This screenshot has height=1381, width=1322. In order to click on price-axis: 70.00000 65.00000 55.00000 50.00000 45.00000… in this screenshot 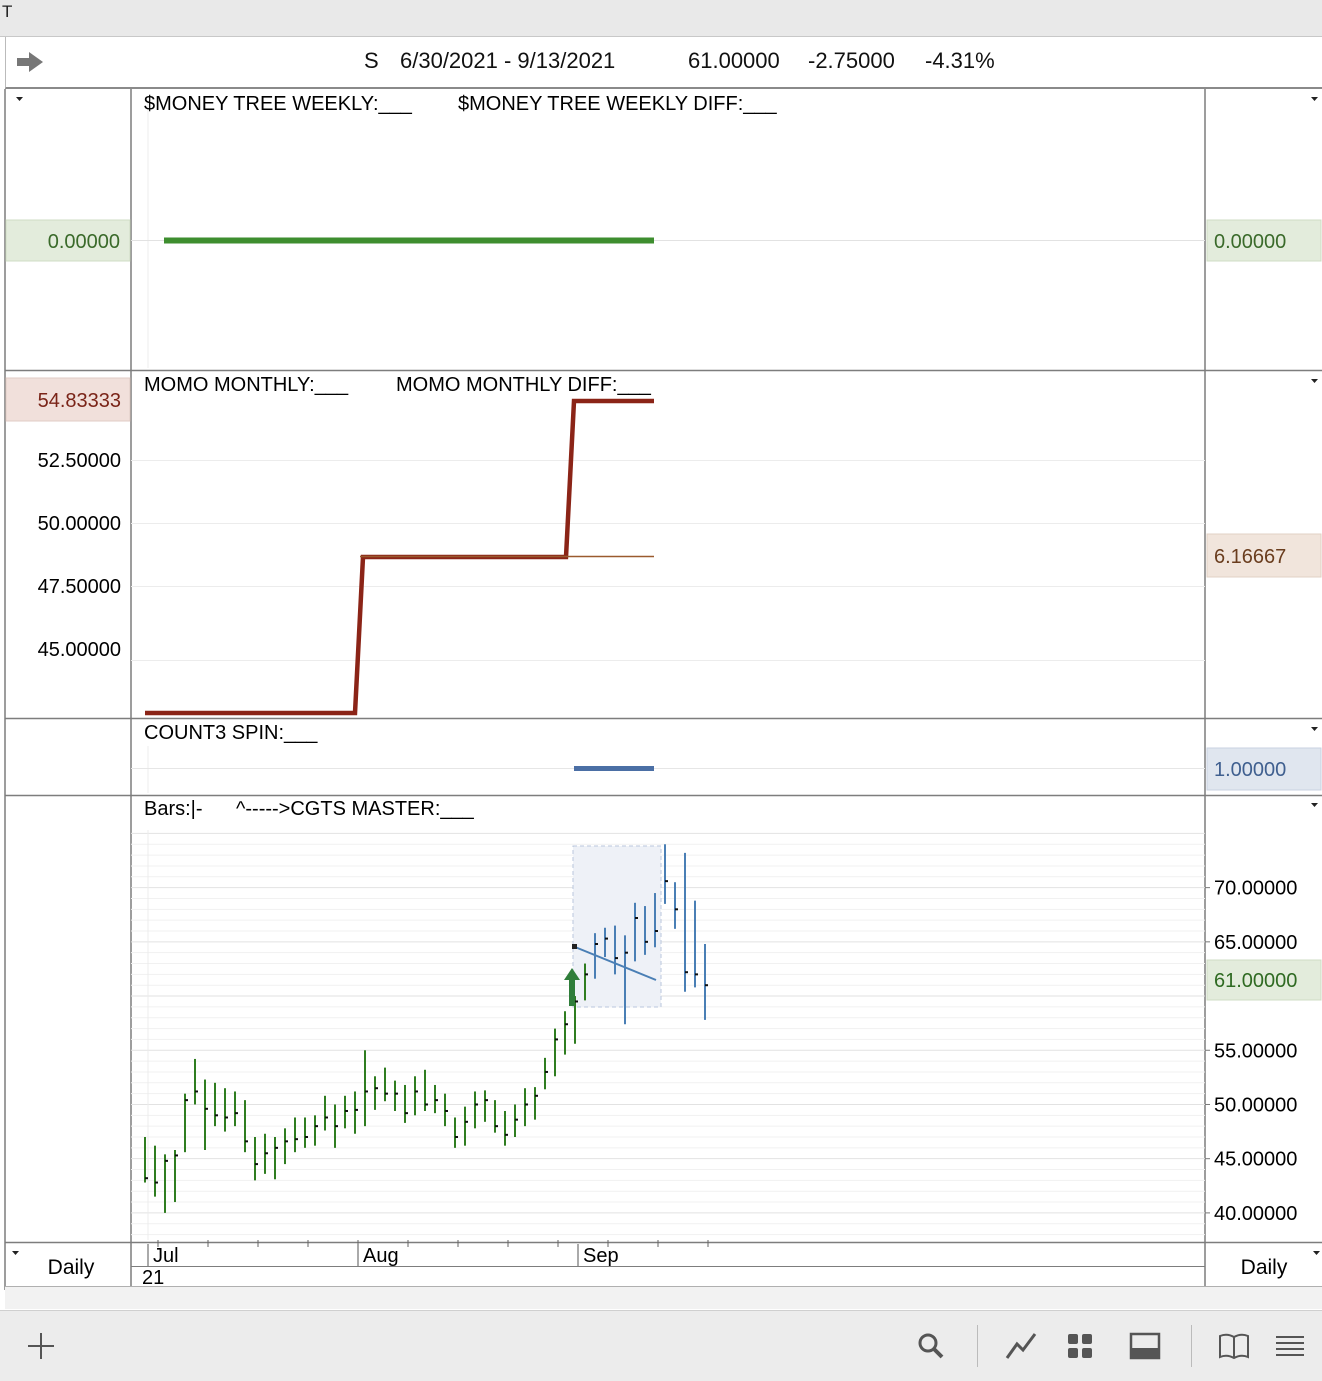, I will do `click(1251, 1051)`.